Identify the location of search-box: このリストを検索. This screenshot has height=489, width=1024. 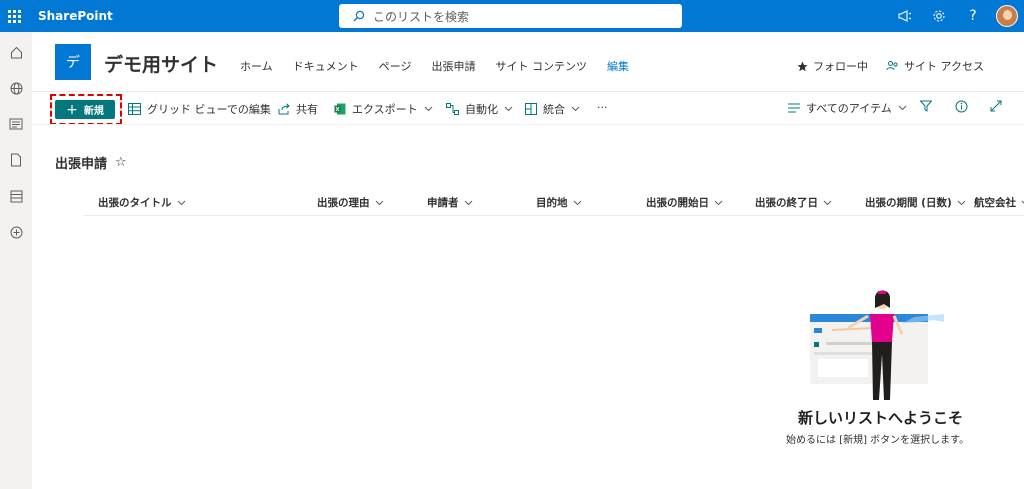
(510, 16).